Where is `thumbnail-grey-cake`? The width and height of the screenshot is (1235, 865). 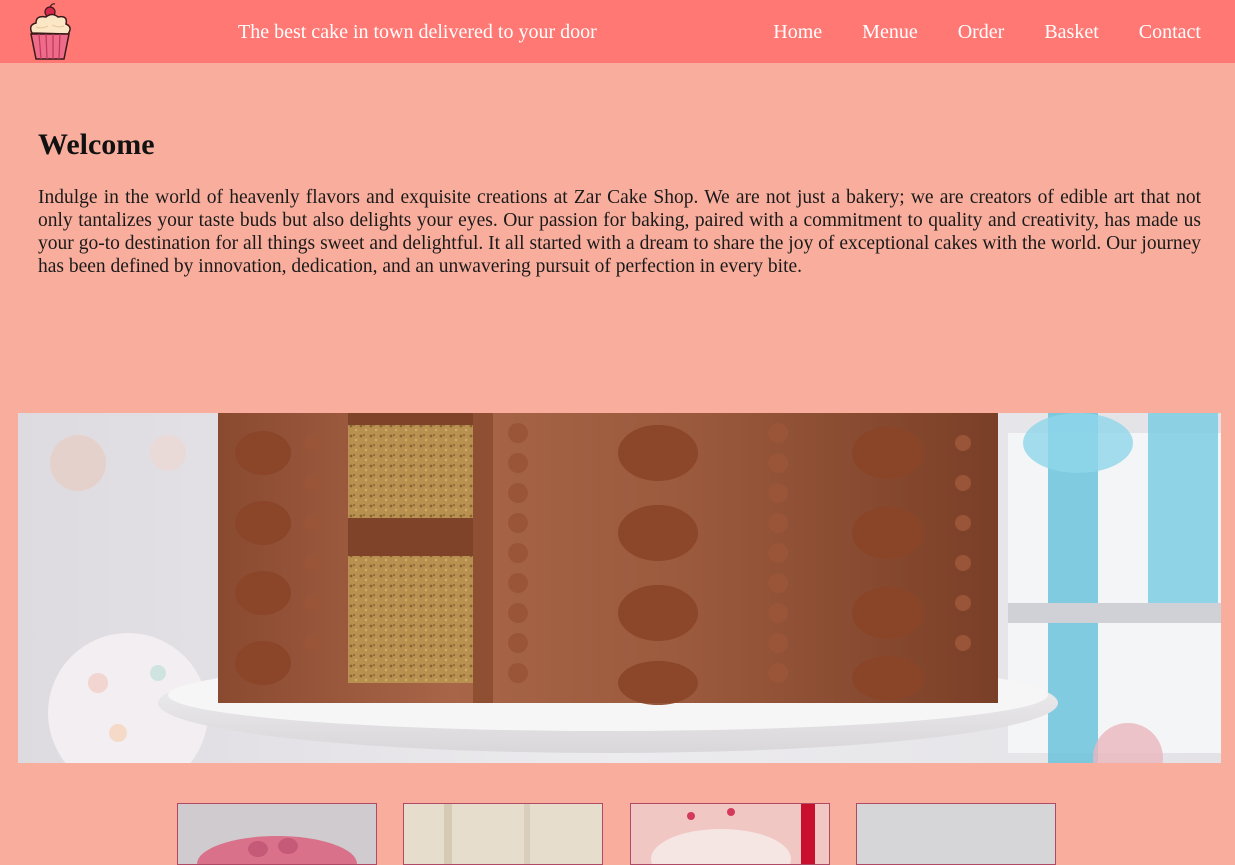 thumbnail-grey-cake is located at coordinates (956, 834).